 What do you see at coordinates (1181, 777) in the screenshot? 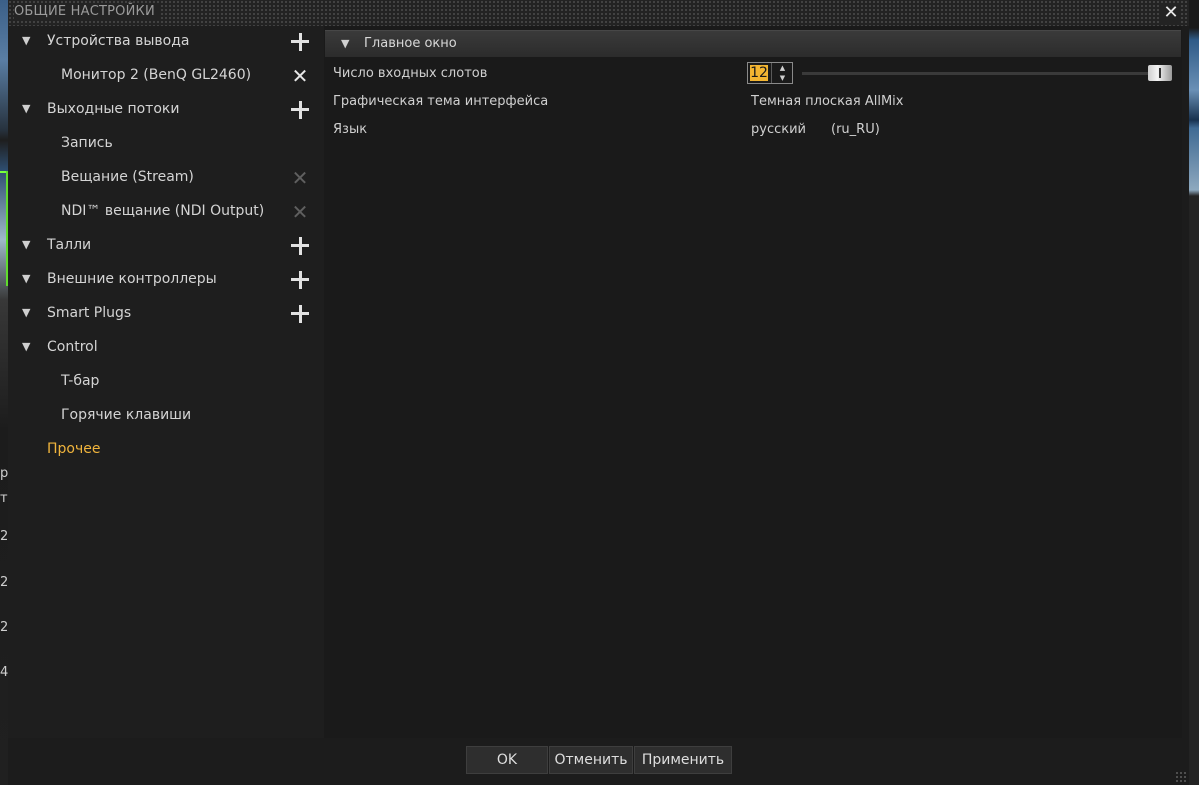
I see `resize-grip-icon` at bounding box center [1181, 777].